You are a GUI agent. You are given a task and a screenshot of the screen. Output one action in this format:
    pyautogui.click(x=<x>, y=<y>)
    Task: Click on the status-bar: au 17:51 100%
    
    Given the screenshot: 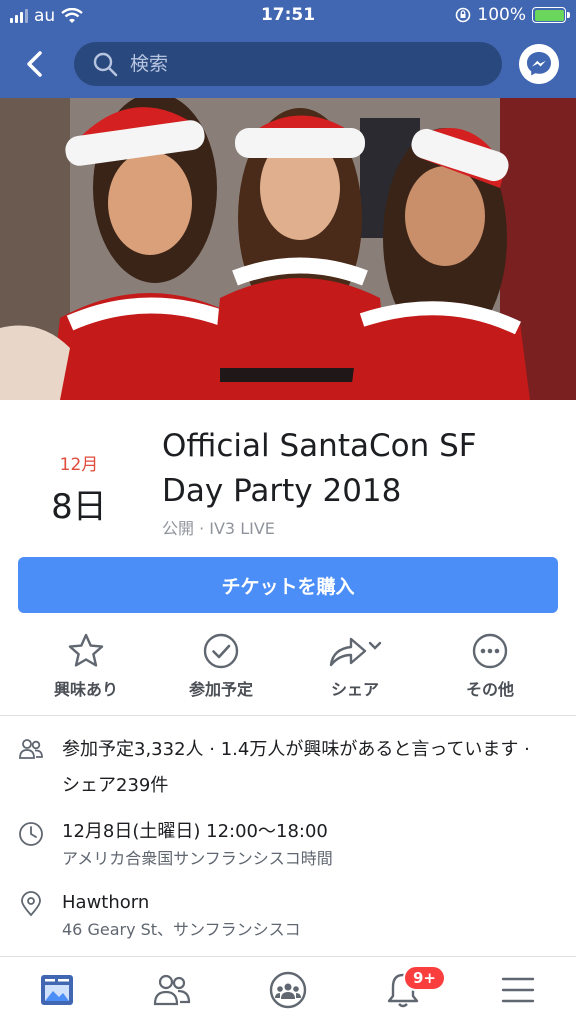 What is the action you would take?
    pyautogui.click(x=288, y=16)
    